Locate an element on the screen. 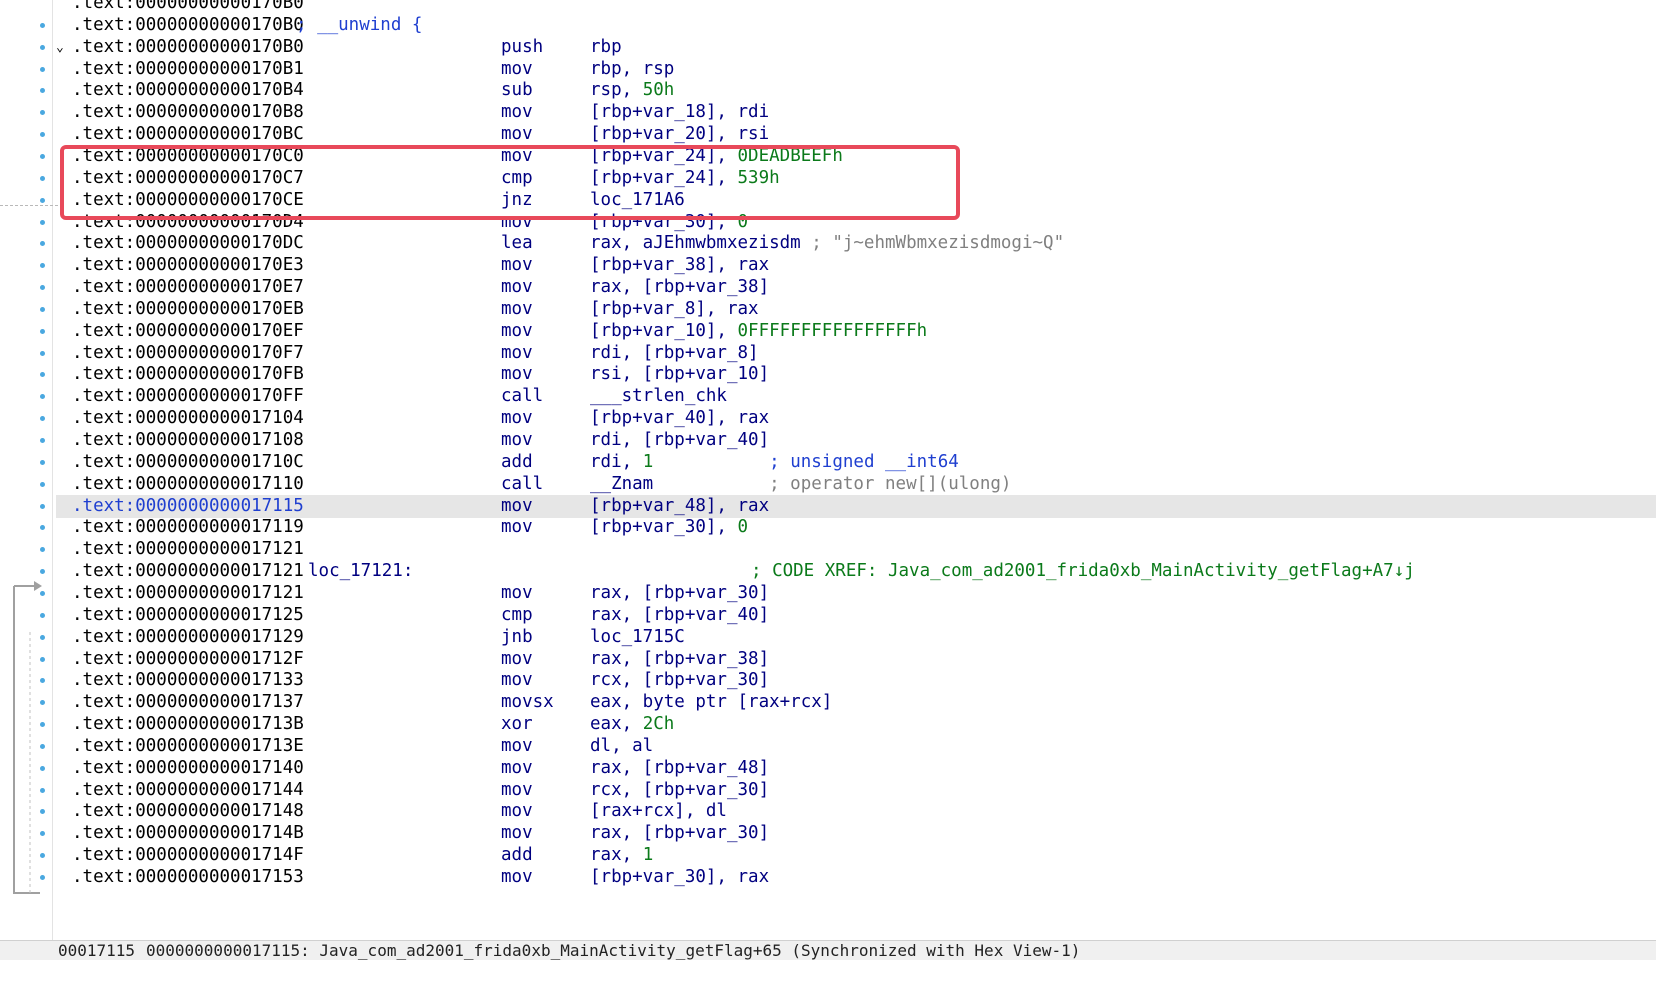 This screenshot has width=1656, height=998. instruction-operands: ___strlen_chk is located at coordinates (658, 396).